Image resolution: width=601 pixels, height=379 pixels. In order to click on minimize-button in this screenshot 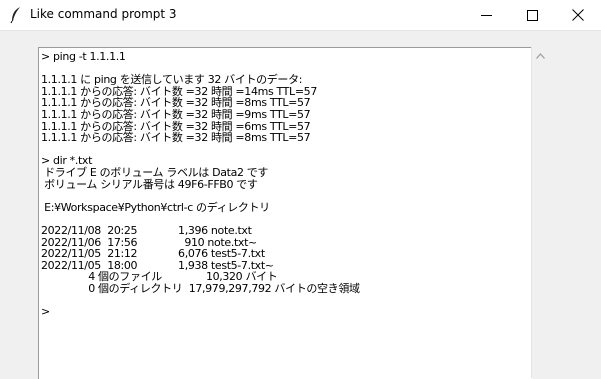, I will do `click(486, 15)`.